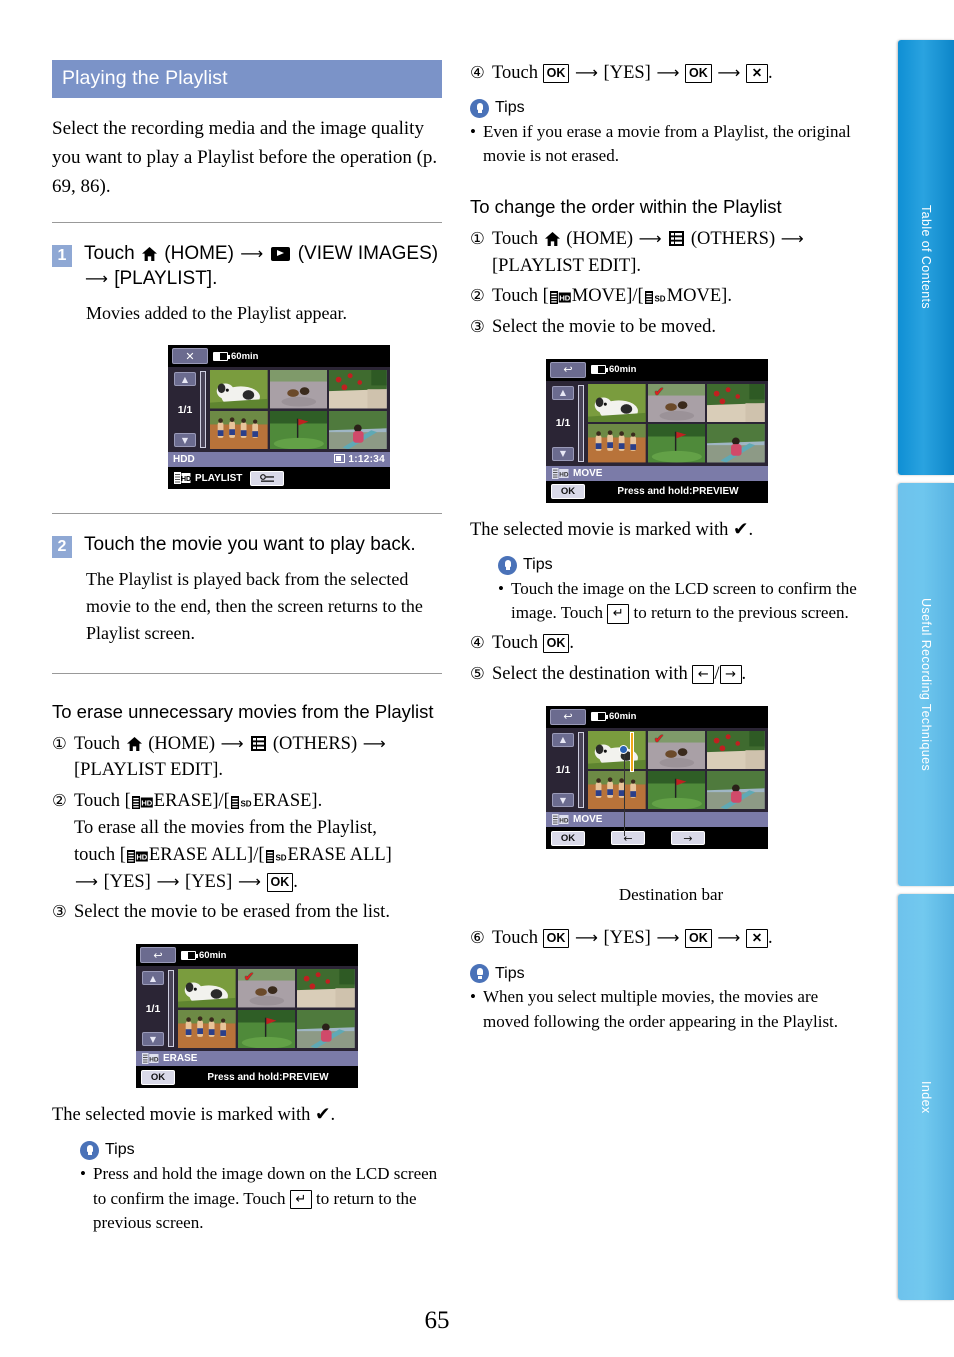 This screenshot has width=954, height=1357. What do you see at coordinates (552, 238) in the screenshot?
I see `home-icon` at bounding box center [552, 238].